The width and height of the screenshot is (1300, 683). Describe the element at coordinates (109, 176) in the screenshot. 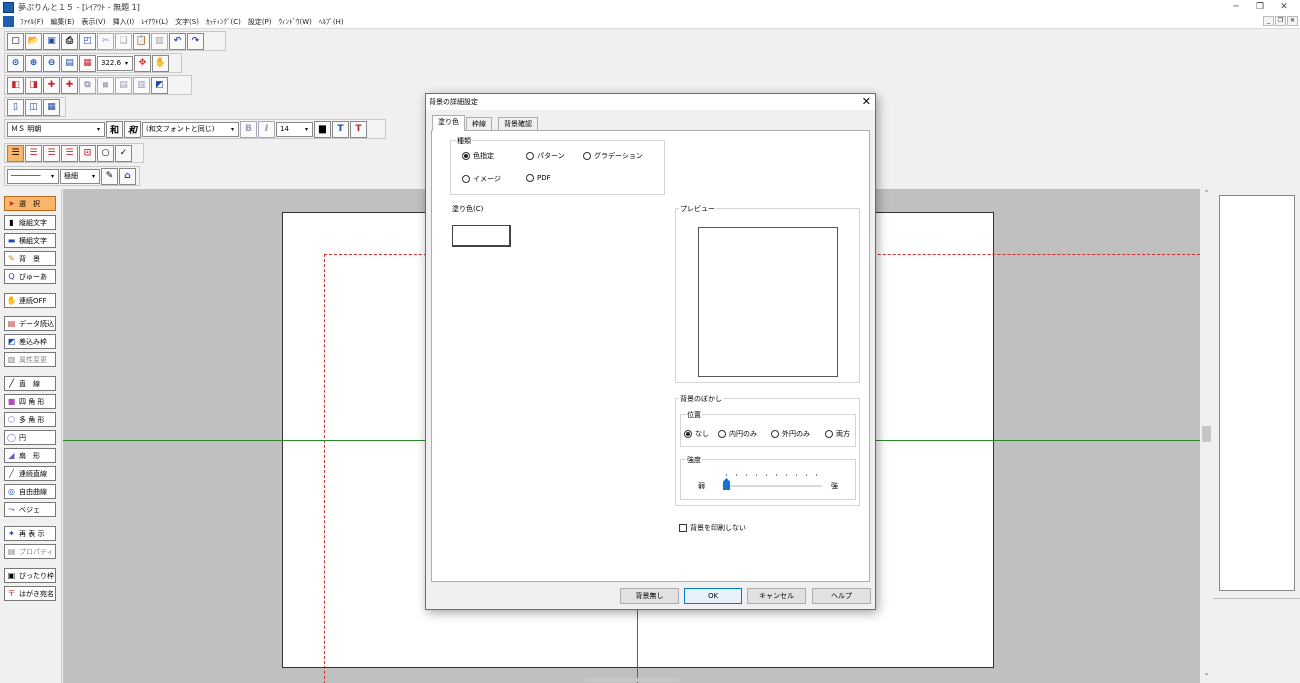

I see `line-color-icon: ✎` at that location.